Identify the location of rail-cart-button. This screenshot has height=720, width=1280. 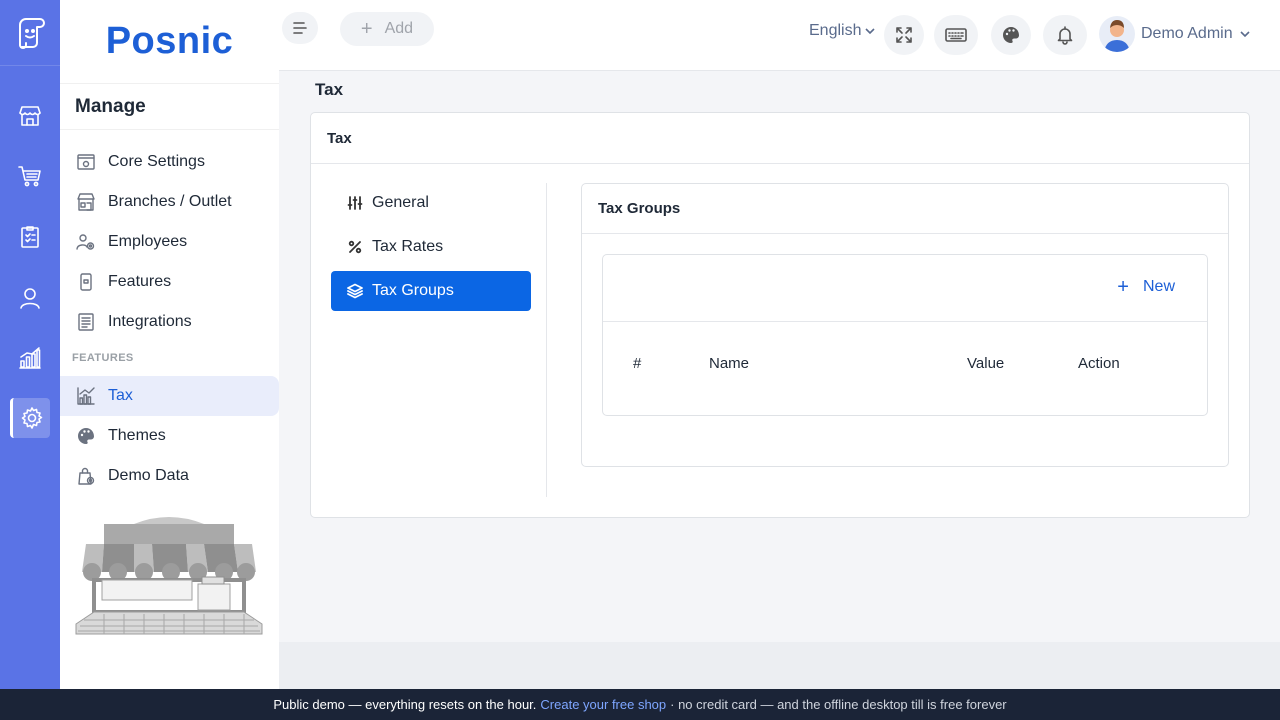
(30, 176).